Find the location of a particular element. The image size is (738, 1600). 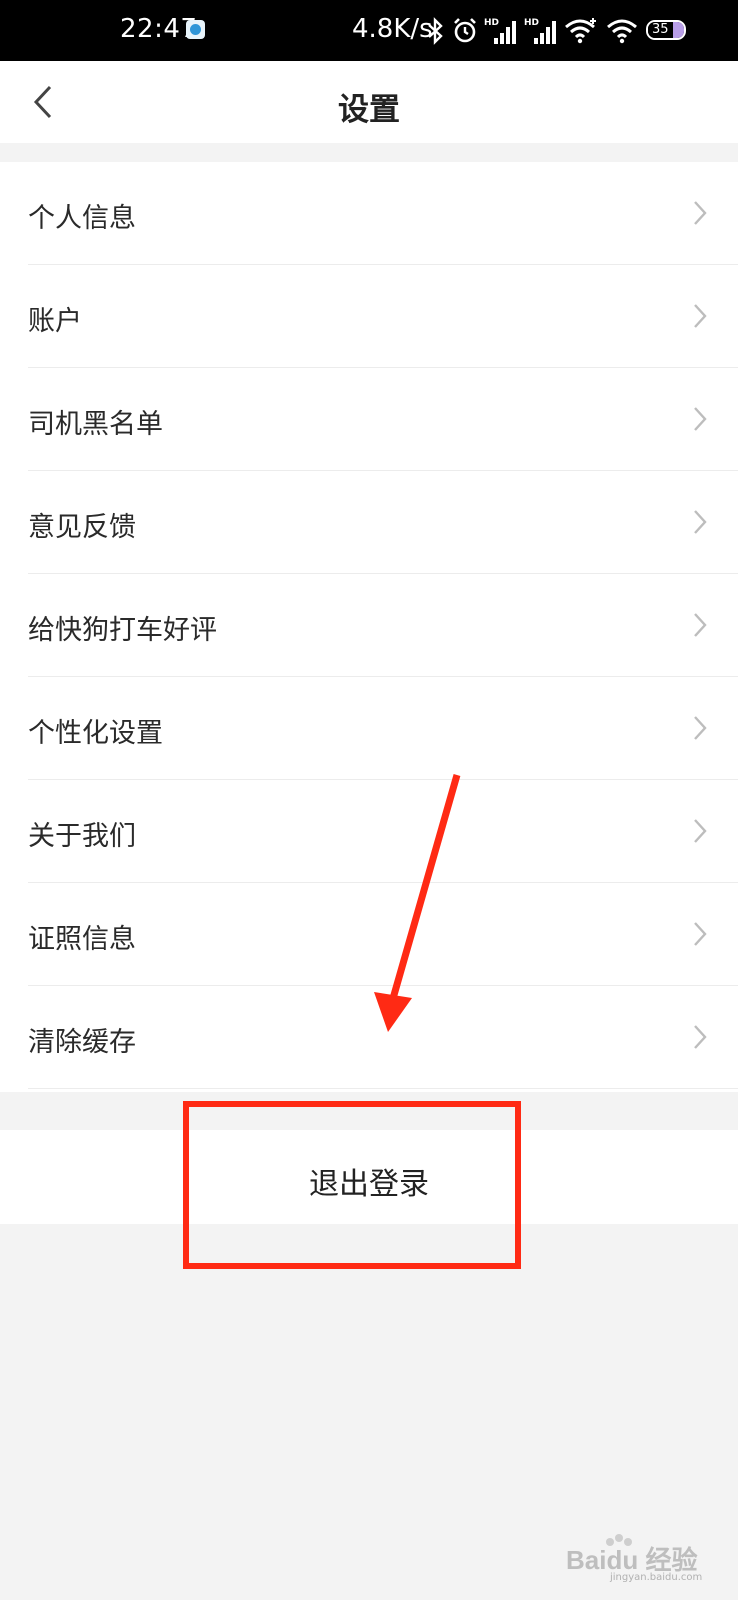

status-icons: HD HD 35 is located at coordinates (570, 31).